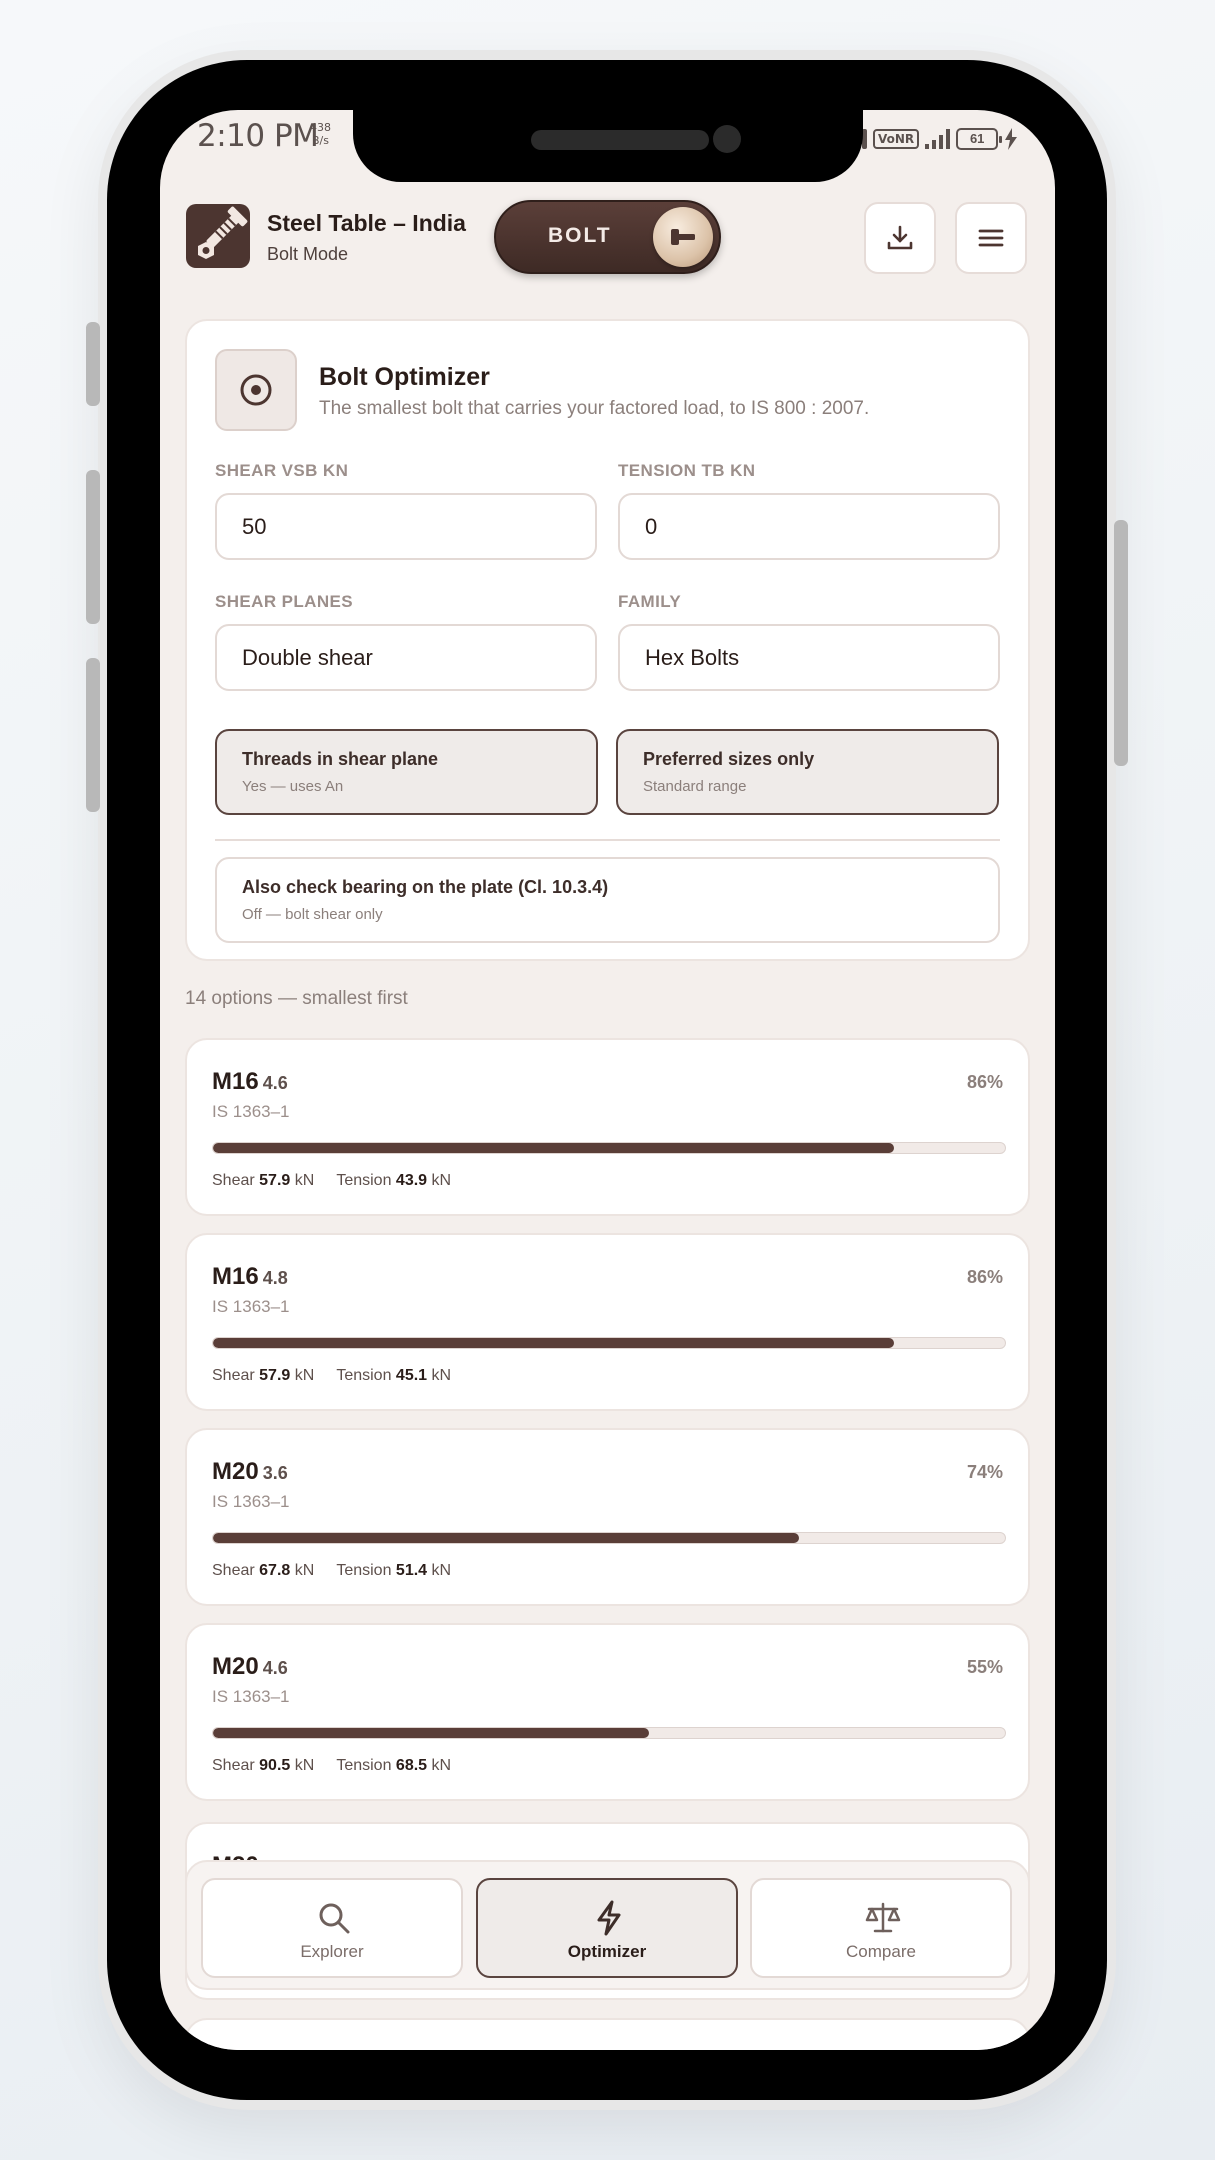 This screenshot has width=1215, height=2160. What do you see at coordinates (940, 139) in the screenshot?
I see `status-icons: VoNR 61` at bounding box center [940, 139].